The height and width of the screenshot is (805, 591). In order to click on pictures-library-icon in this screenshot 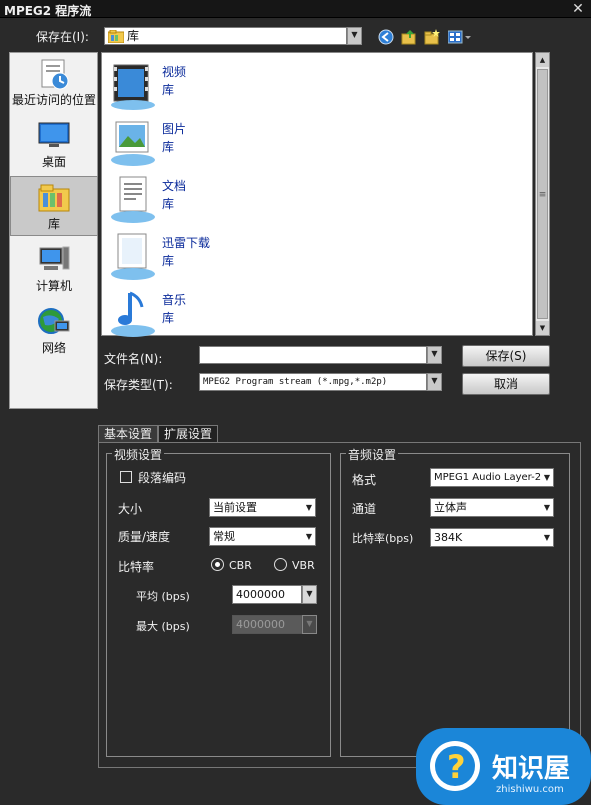, I will do `click(133, 143)`.